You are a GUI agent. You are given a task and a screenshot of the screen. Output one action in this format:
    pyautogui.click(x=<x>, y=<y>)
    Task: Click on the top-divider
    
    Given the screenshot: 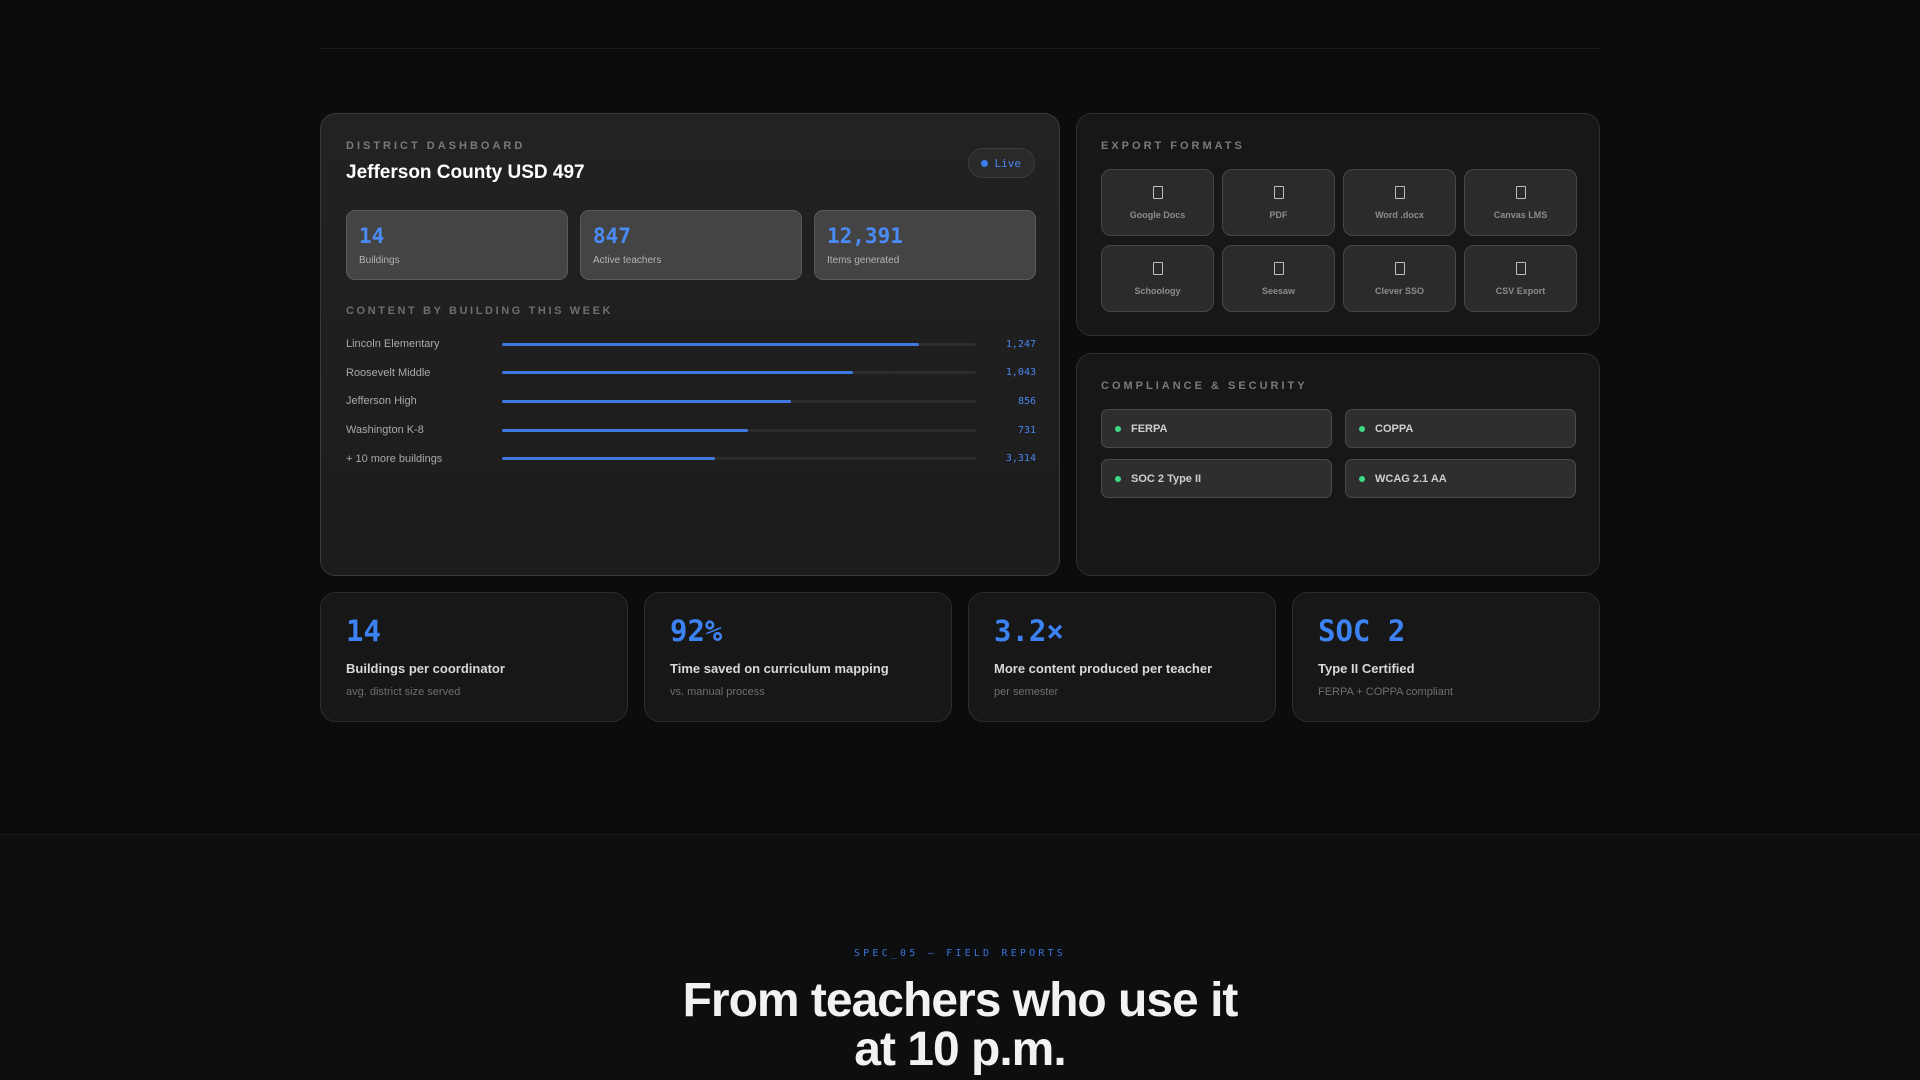 What is the action you would take?
    pyautogui.click(x=960, y=48)
    